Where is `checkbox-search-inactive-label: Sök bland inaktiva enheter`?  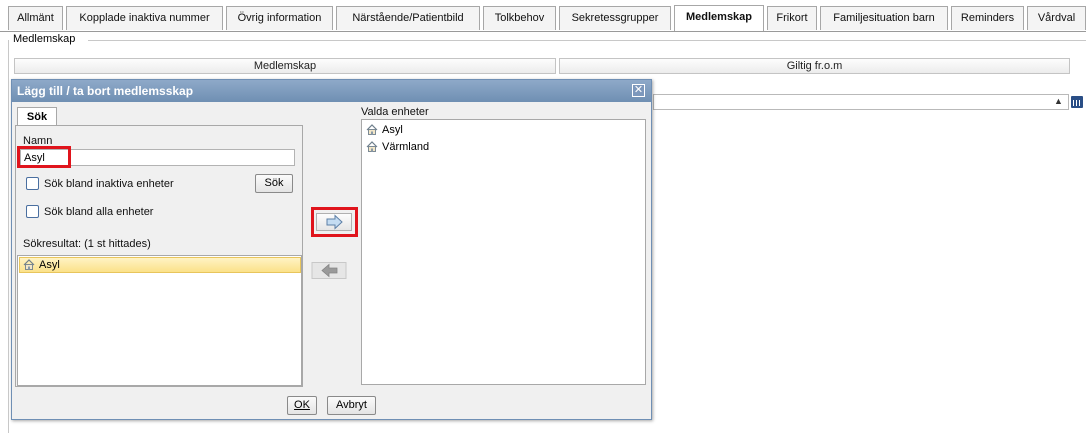 checkbox-search-inactive-label: Sök bland inaktiva enheter is located at coordinates (109, 184).